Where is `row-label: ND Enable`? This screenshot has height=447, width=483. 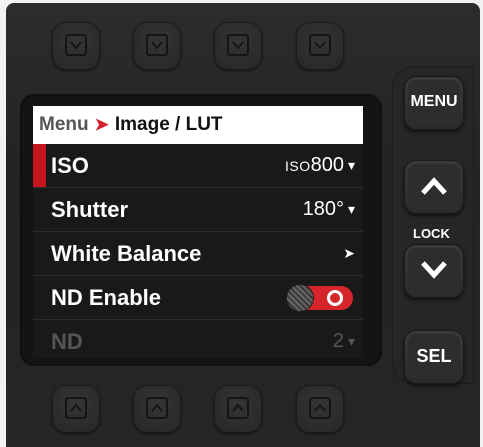
row-label: ND Enable is located at coordinates (106, 297).